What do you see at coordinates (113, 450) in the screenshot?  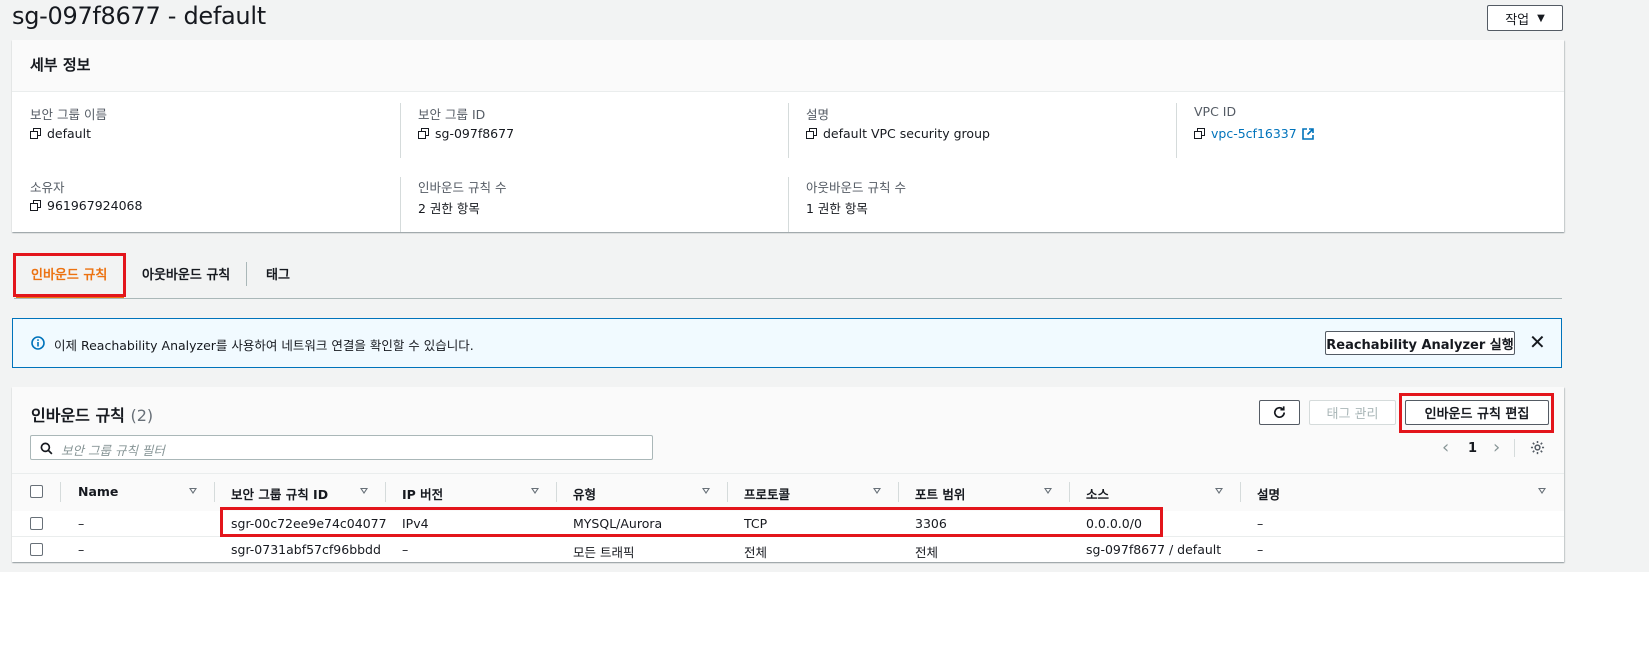 I see `rules-filter-placeholder: 보안 그룹 규칙 필터` at bounding box center [113, 450].